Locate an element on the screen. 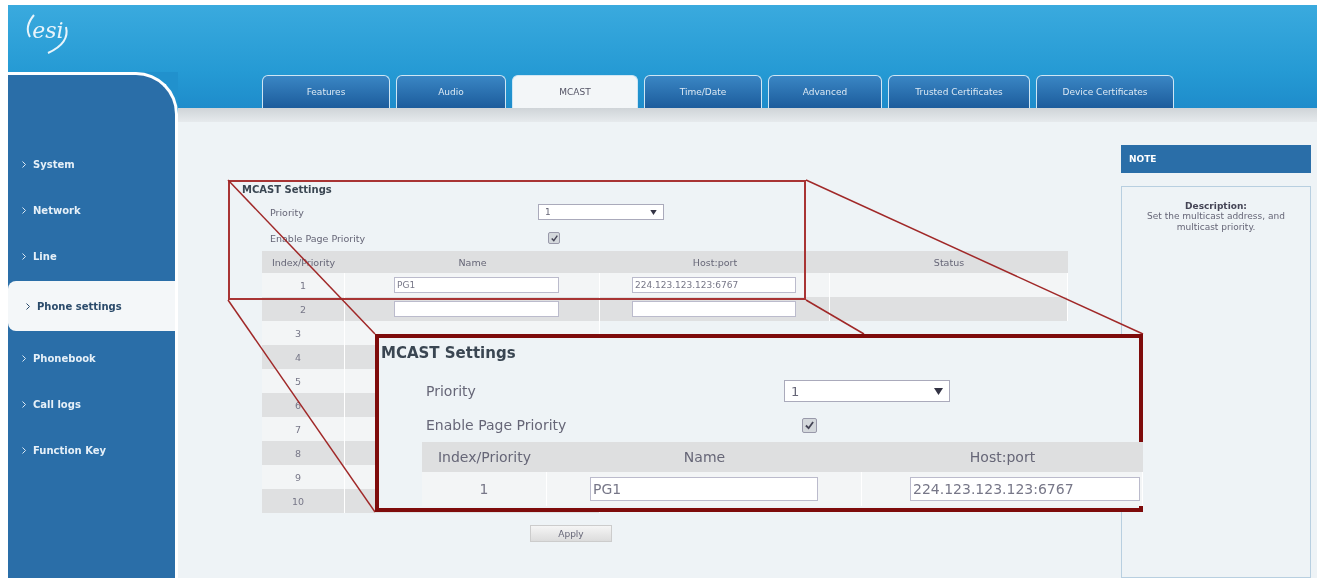 Image resolution: width=1317 pixels, height=578 pixels. table-cell: 6 is located at coordinates (303, 405).